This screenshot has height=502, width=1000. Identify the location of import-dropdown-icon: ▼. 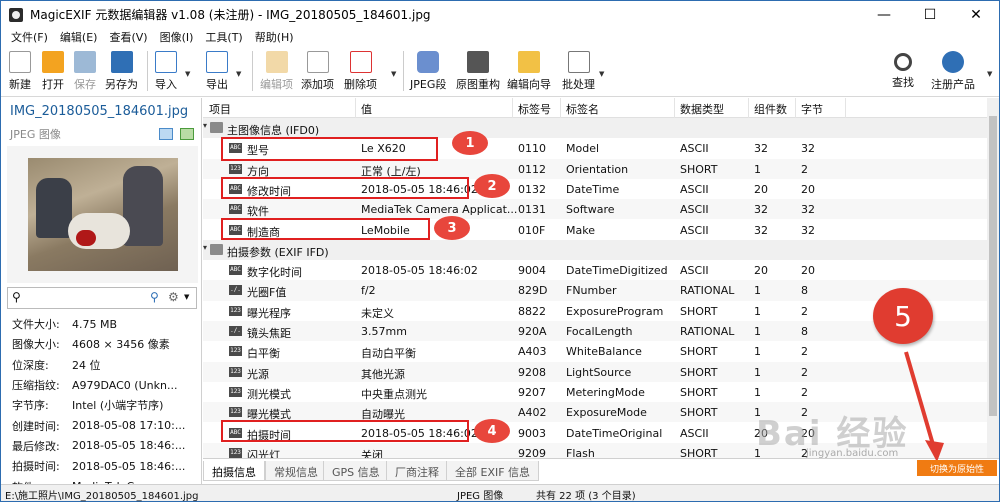
(187, 74).